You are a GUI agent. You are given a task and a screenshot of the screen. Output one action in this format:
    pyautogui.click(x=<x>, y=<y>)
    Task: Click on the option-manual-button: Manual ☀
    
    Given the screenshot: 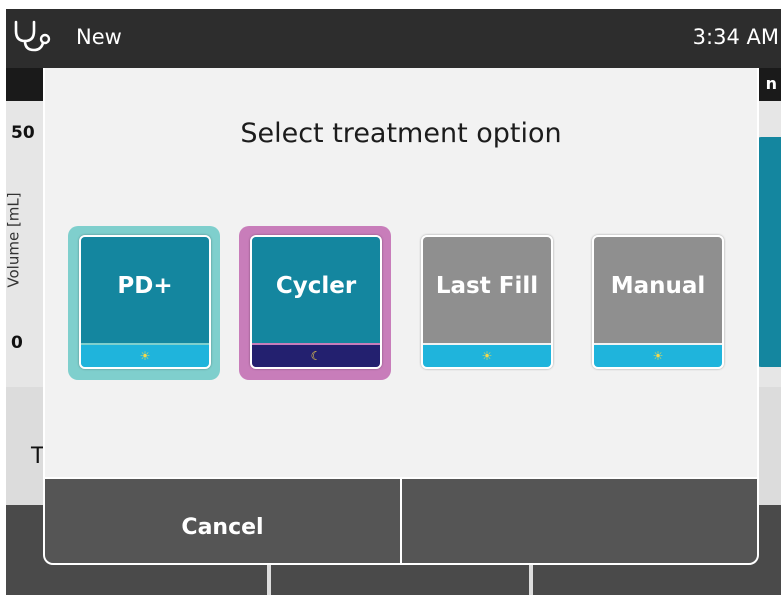 What is the action you would take?
    pyautogui.click(x=658, y=302)
    